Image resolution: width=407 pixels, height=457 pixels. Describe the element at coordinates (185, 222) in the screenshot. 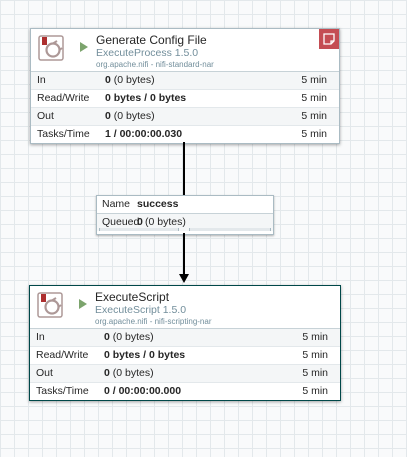

I see `connection-queued-row: Queued 0 (0 bytes)` at that location.